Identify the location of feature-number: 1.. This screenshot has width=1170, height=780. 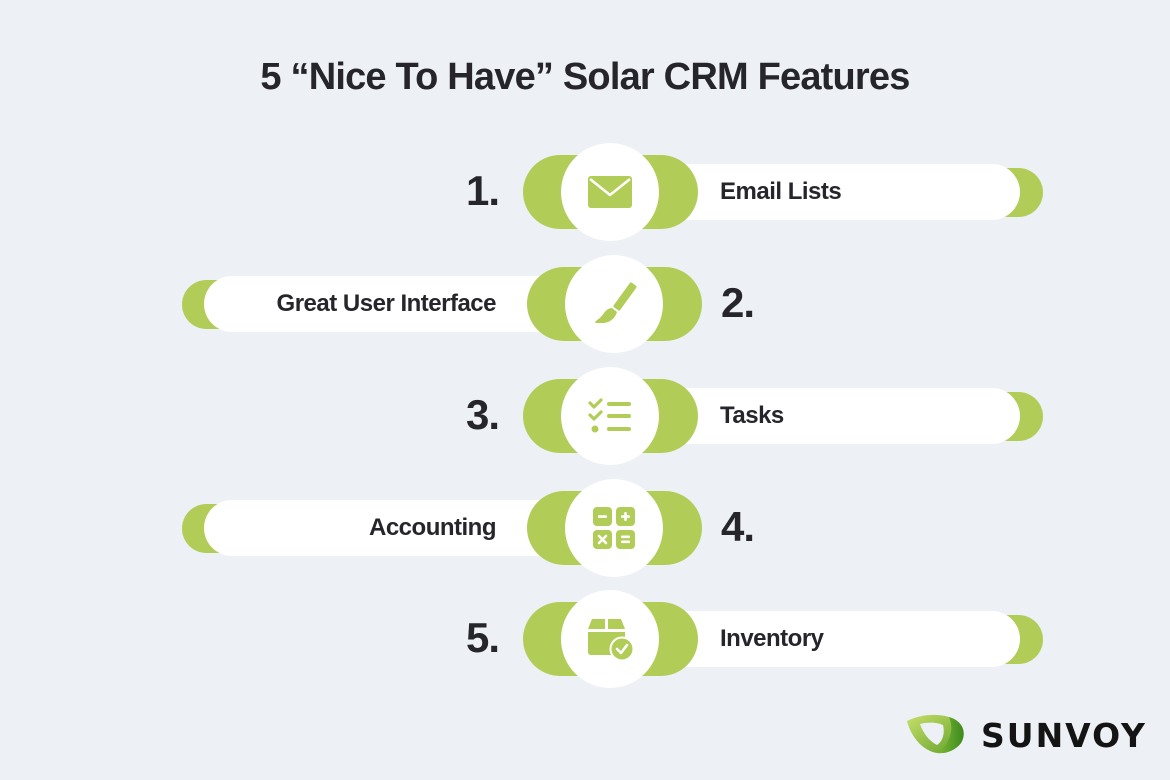
(483, 190).